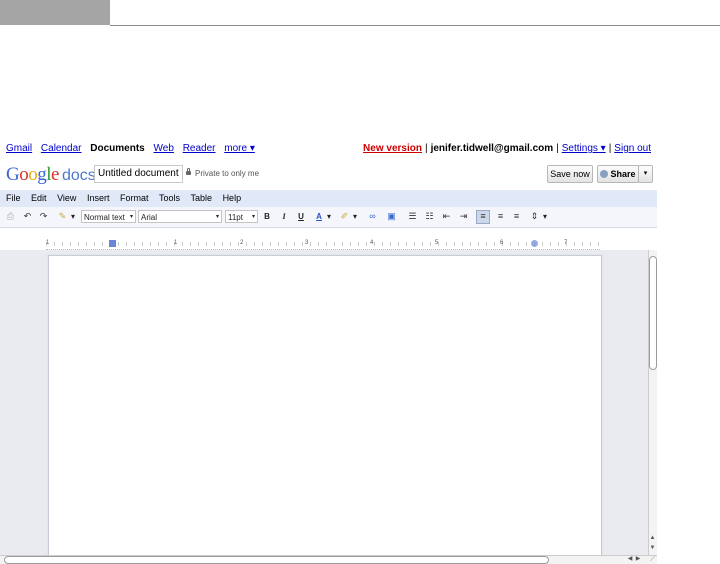  I want to click on settings-link: Settings ▾, so click(584, 148).